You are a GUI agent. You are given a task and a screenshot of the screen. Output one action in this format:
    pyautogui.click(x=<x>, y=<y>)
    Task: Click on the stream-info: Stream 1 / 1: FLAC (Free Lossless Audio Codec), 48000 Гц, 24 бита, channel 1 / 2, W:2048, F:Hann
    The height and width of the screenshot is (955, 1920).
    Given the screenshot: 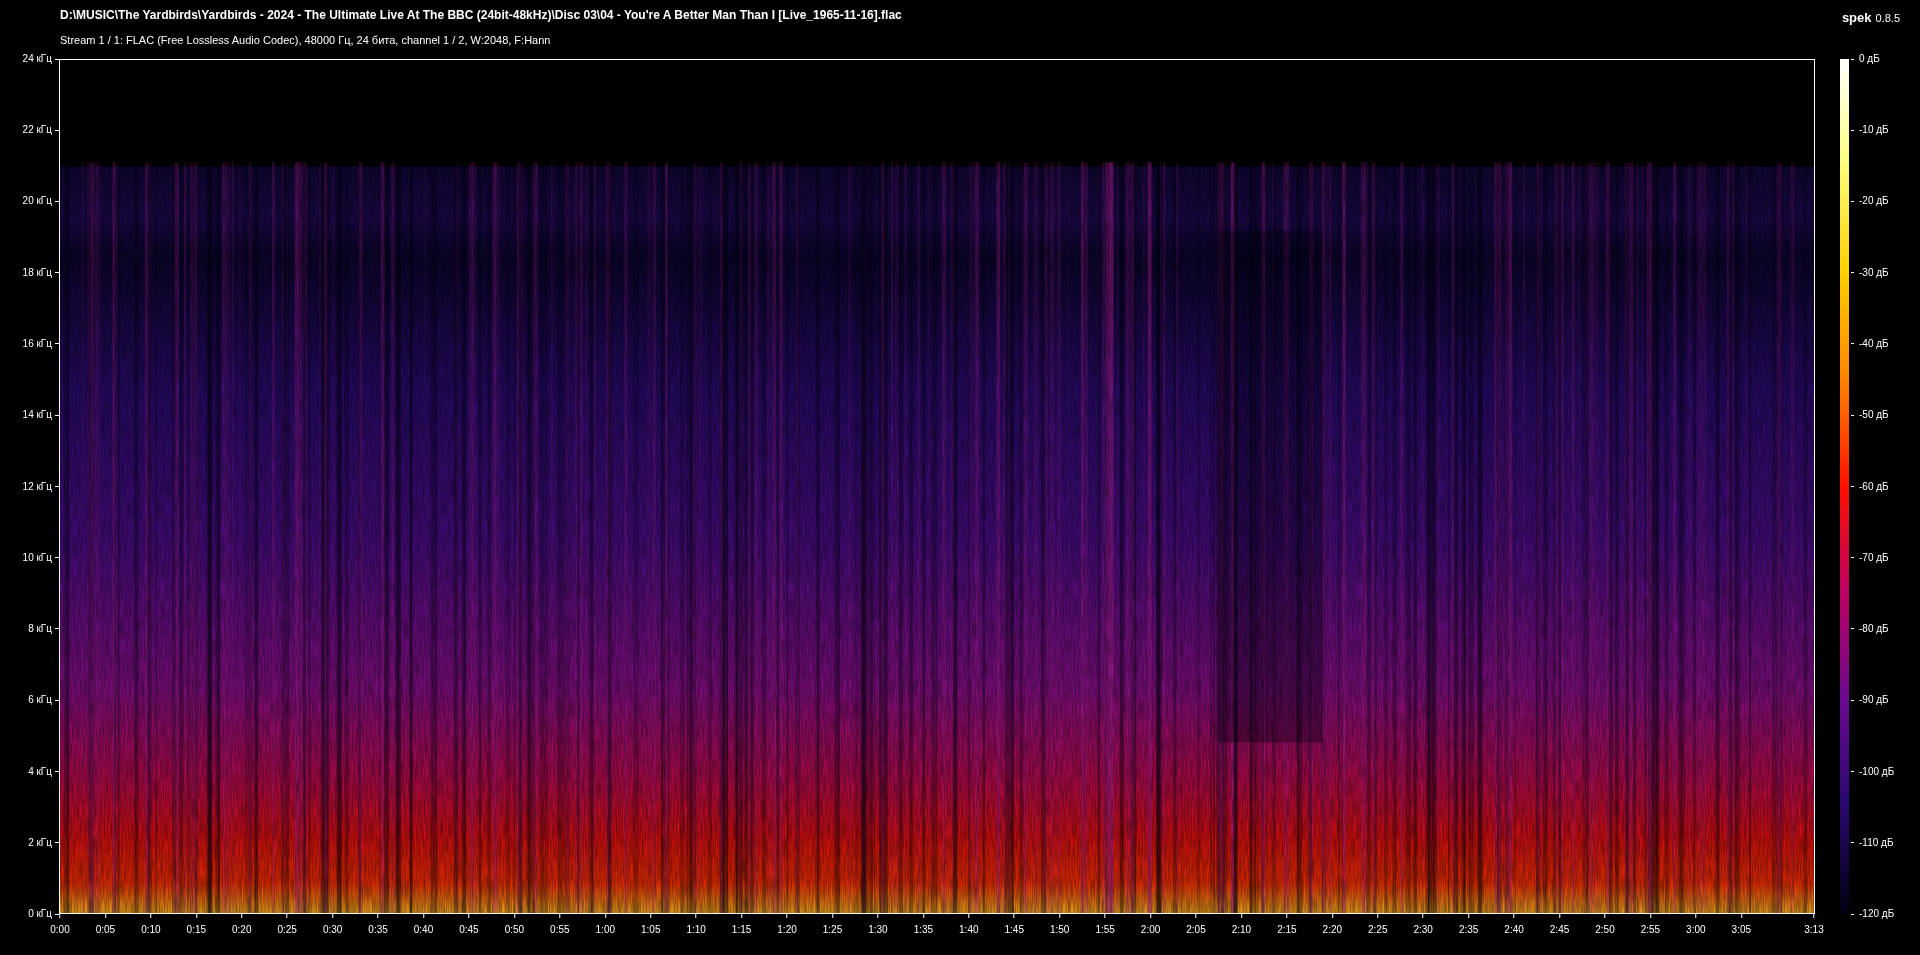 What is the action you would take?
    pyautogui.click(x=306, y=40)
    